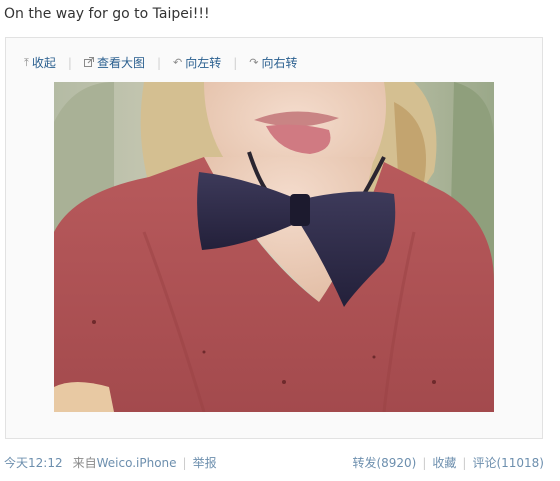 This screenshot has height=481, width=560. Describe the element at coordinates (384, 462) in the screenshot. I see `repost-link: 转发(8920)` at that location.